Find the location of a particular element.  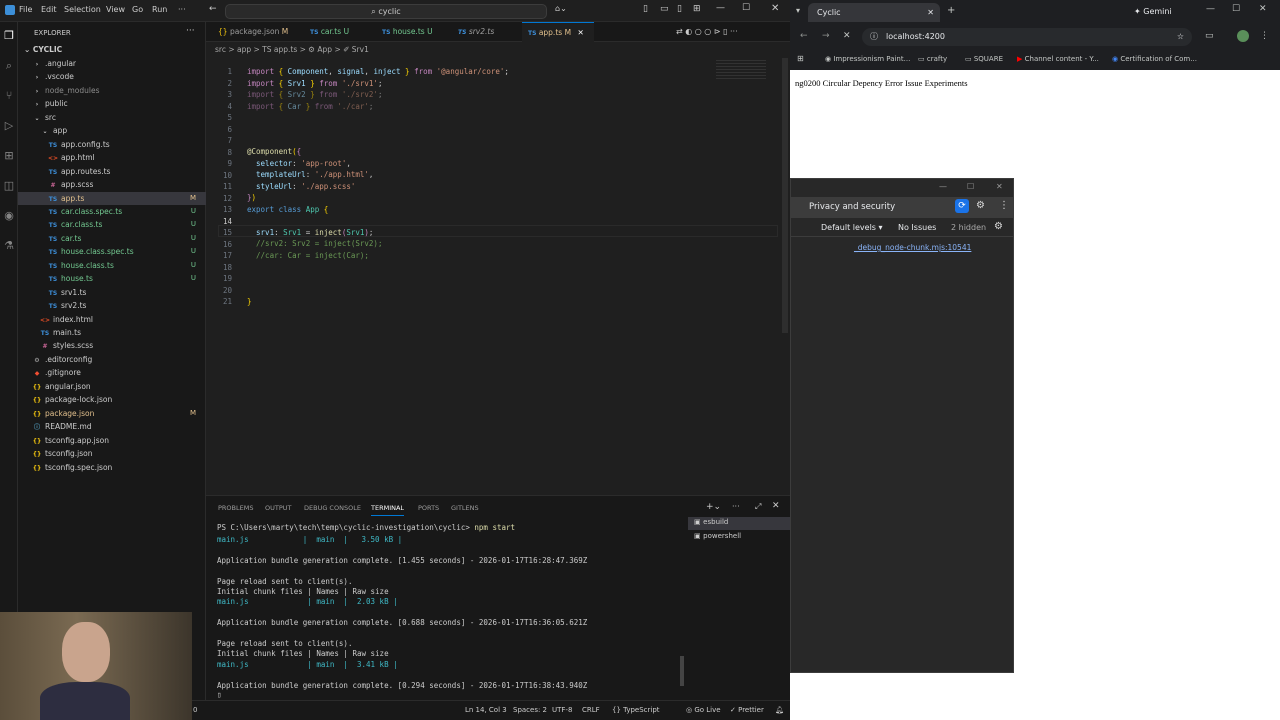

tree-item: › .angular is located at coordinates (112, 63).